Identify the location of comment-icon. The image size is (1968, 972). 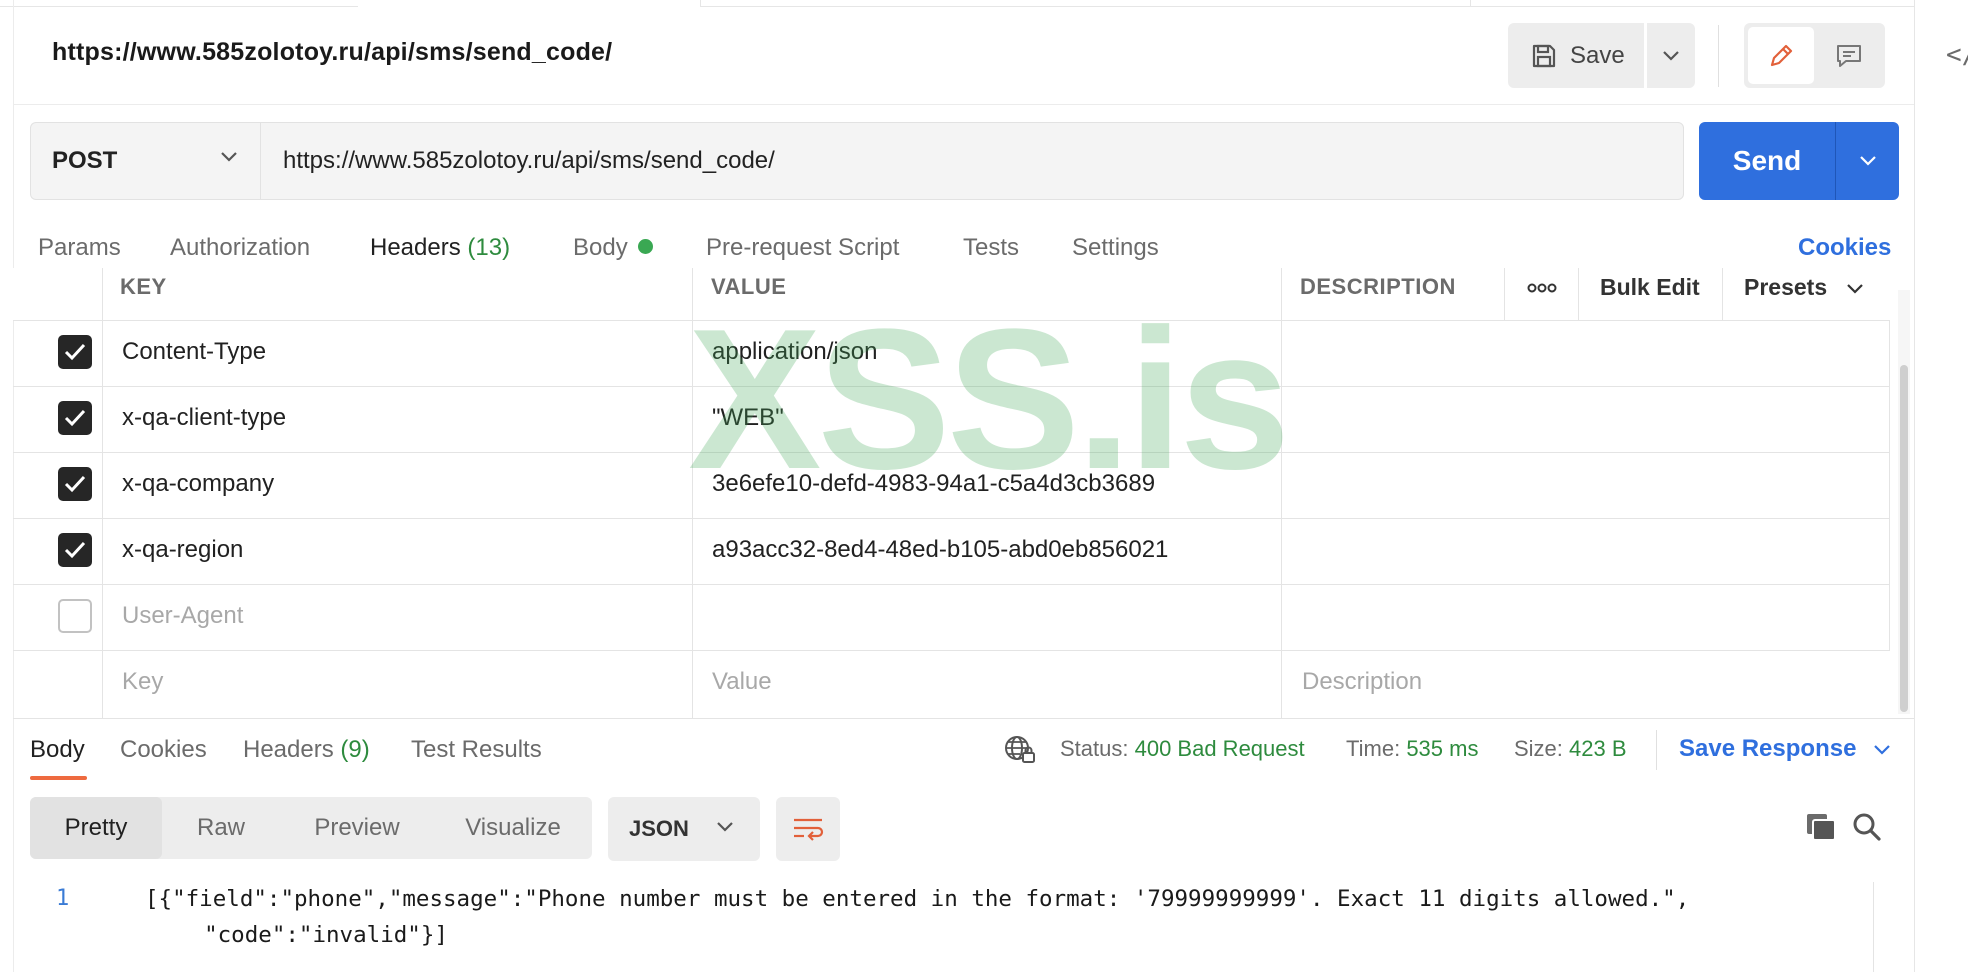
(1849, 55).